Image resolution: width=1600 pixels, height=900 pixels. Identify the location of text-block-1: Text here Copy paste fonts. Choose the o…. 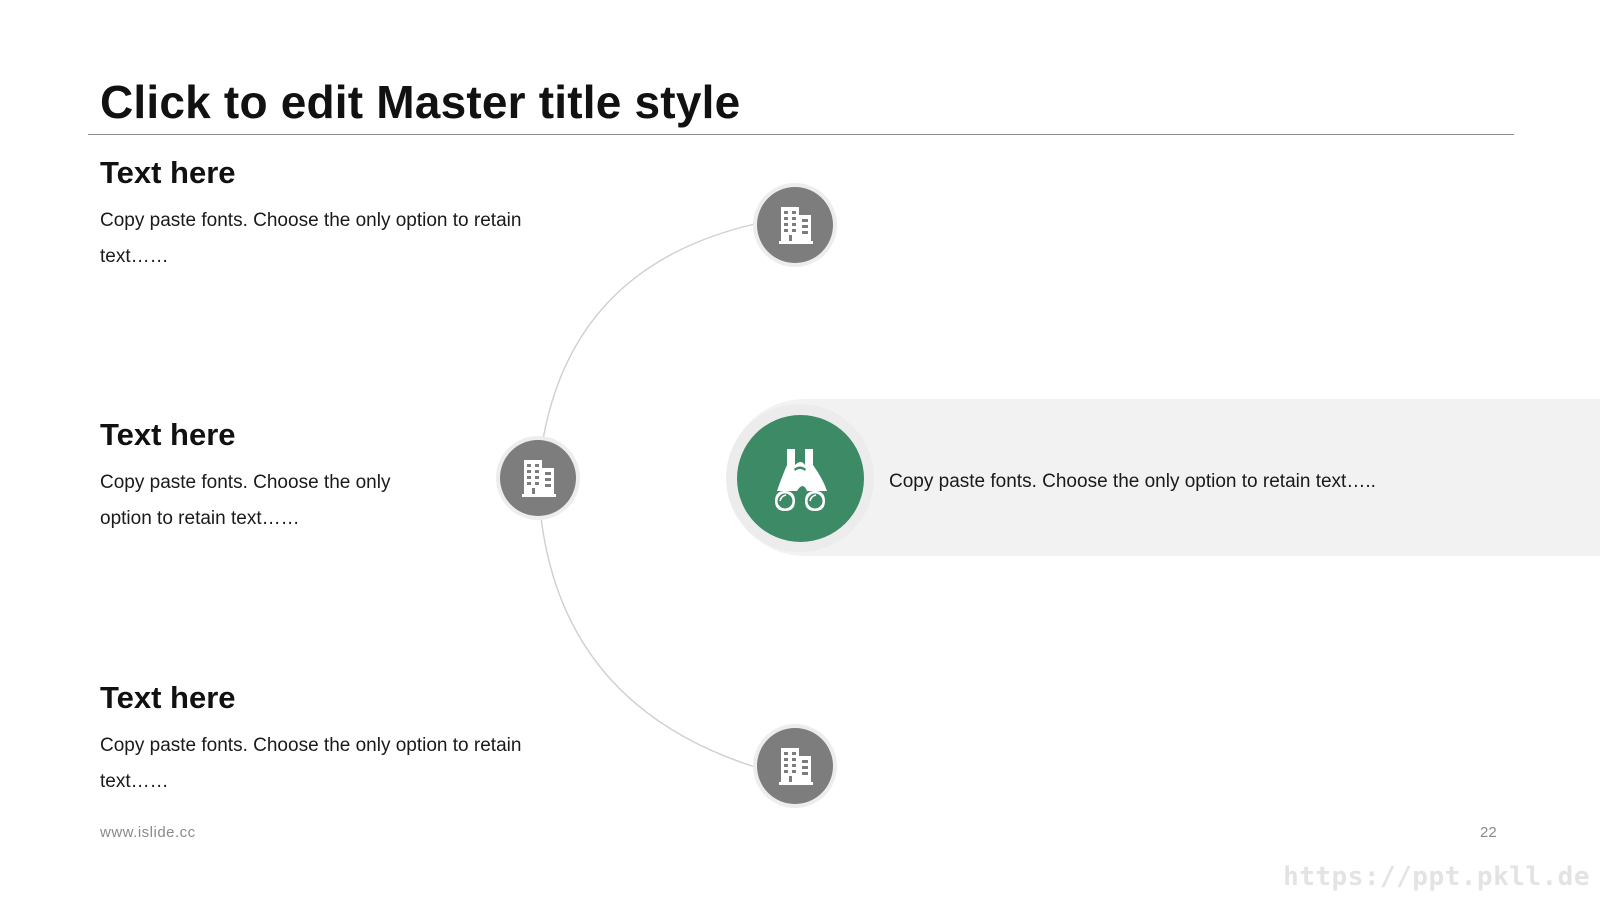
(340, 214).